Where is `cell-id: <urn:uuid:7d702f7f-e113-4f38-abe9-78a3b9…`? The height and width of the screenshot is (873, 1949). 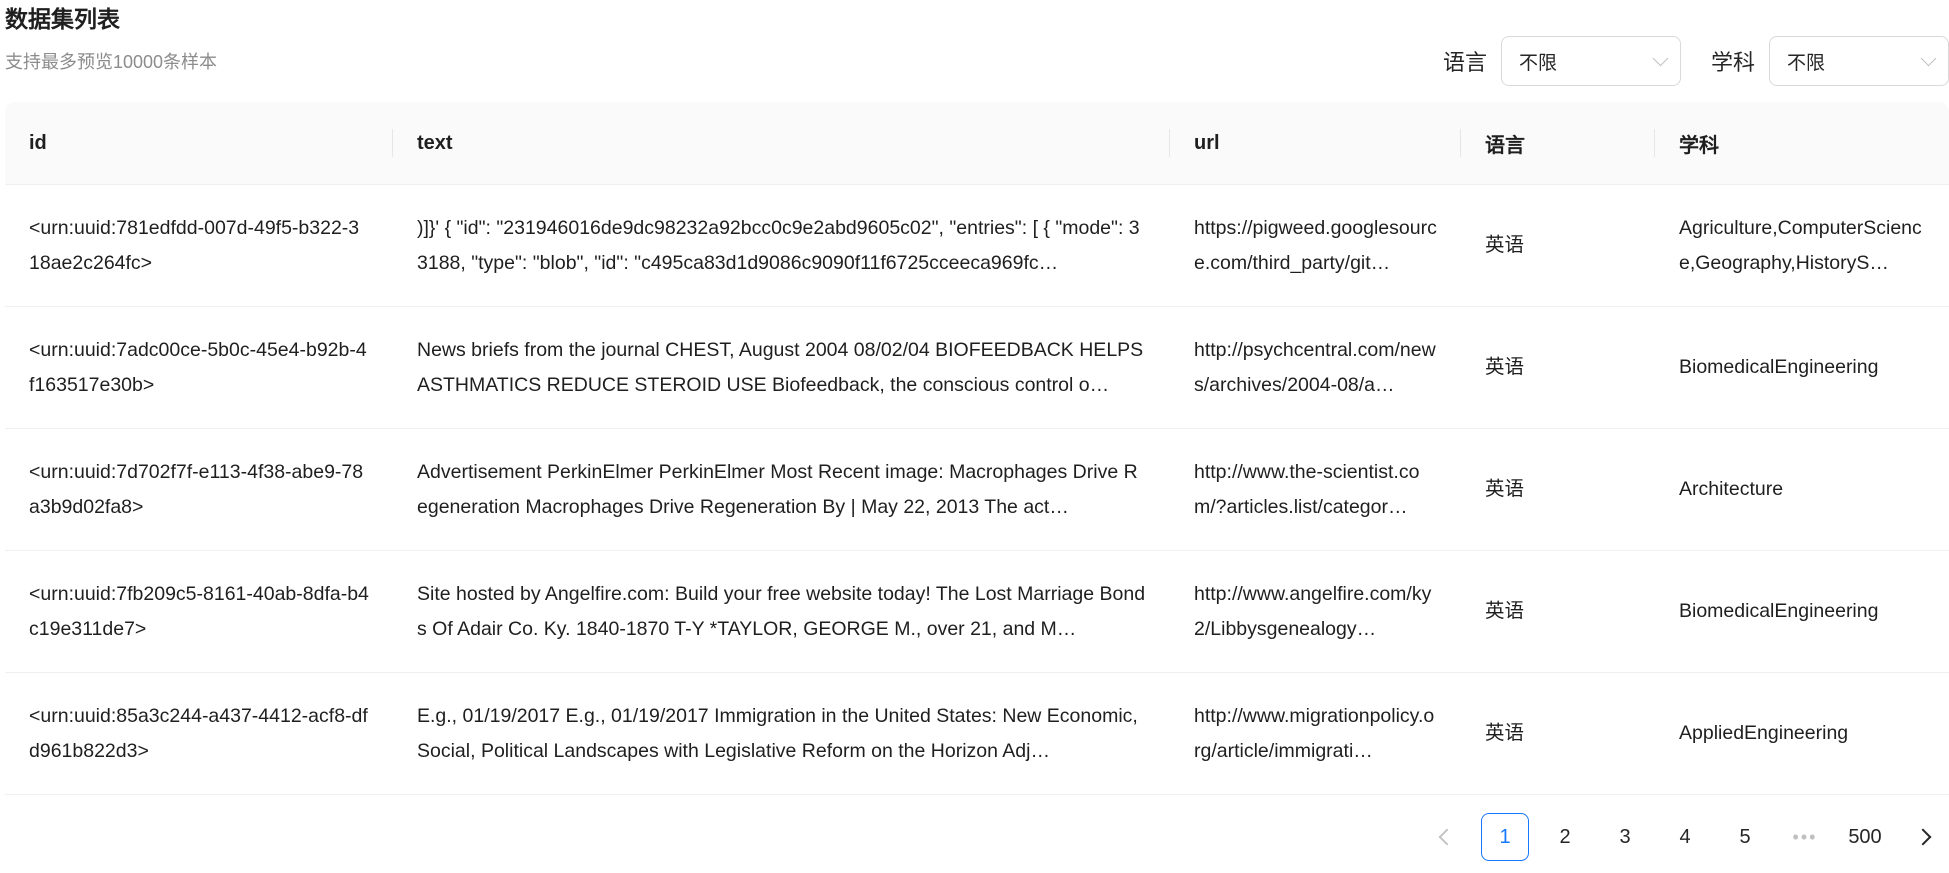 cell-id: <urn:uuid:7d702f7f-e113-4f38-abe9-78a3b9… is located at coordinates (196, 489).